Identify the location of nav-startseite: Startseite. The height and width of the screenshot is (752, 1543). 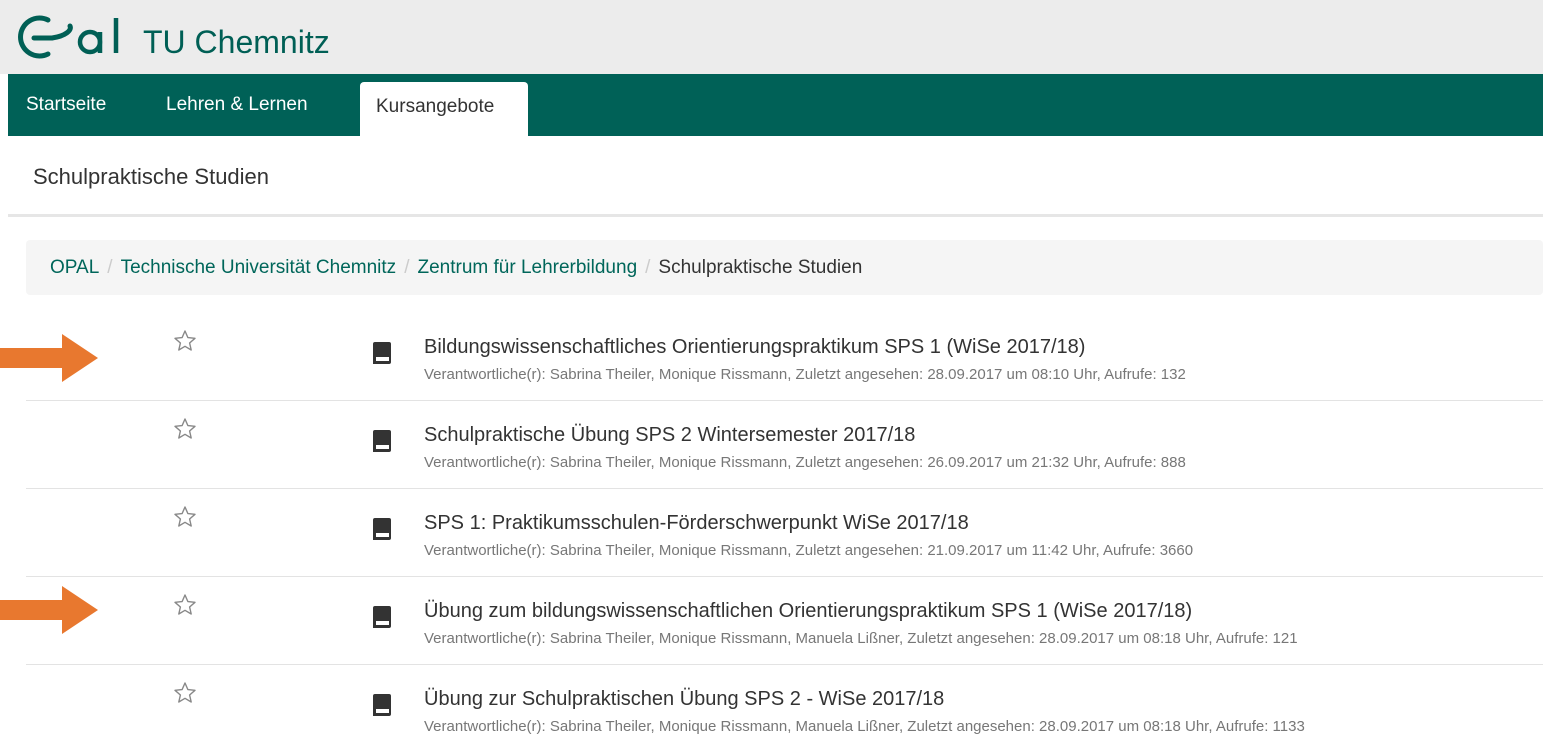
(66, 105).